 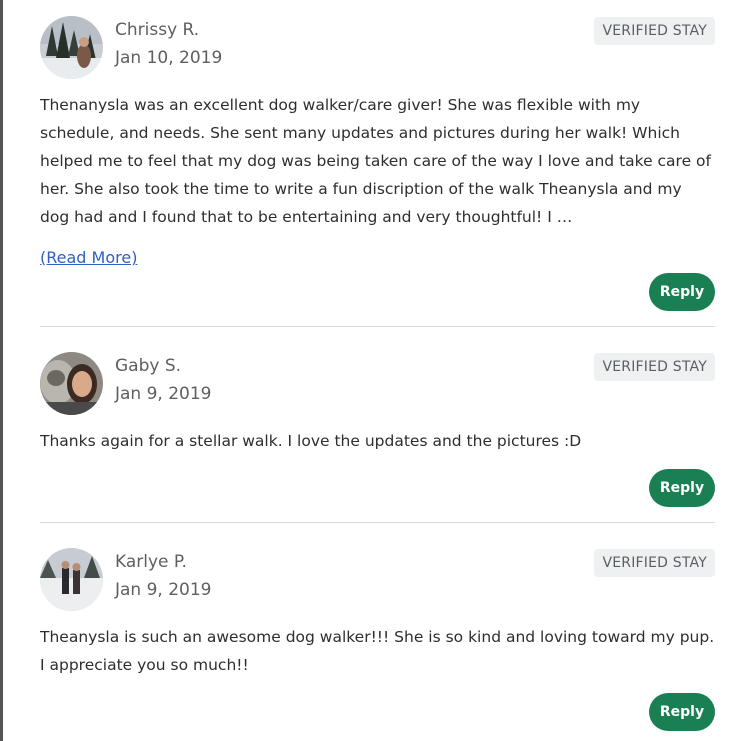 I want to click on avatar-photo-woman-with-dog, so click(x=71, y=383).